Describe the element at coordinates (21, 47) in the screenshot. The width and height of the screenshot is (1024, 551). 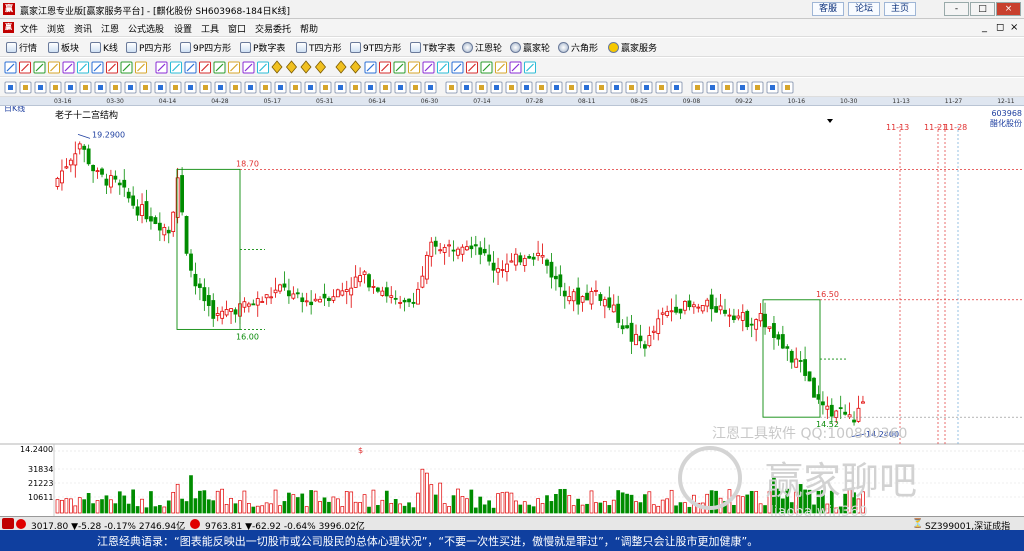
I see `tool-quote: 行情` at that location.